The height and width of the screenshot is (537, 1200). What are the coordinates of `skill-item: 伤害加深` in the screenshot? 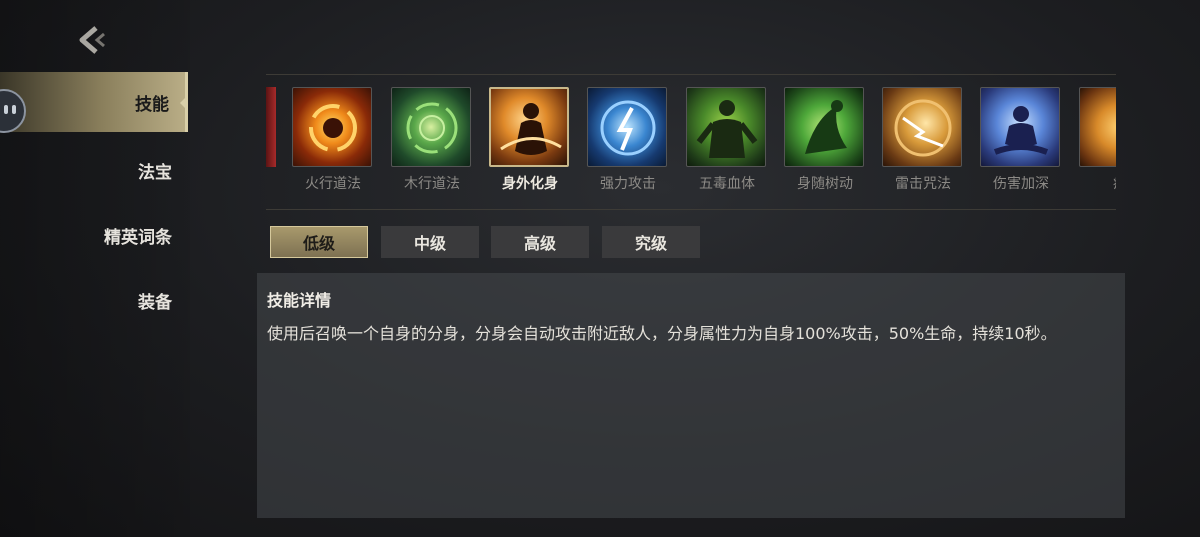 It's located at (1021, 140).